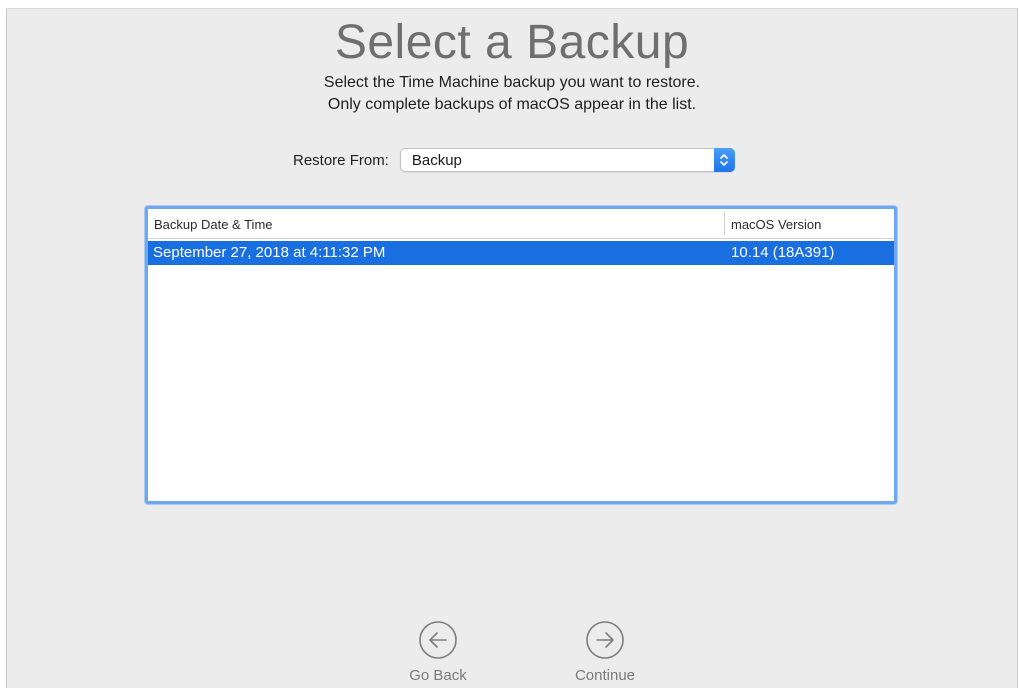 The width and height of the screenshot is (1020, 688). I want to click on restore-from-row: Restore From: Backup, so click(514, 160).